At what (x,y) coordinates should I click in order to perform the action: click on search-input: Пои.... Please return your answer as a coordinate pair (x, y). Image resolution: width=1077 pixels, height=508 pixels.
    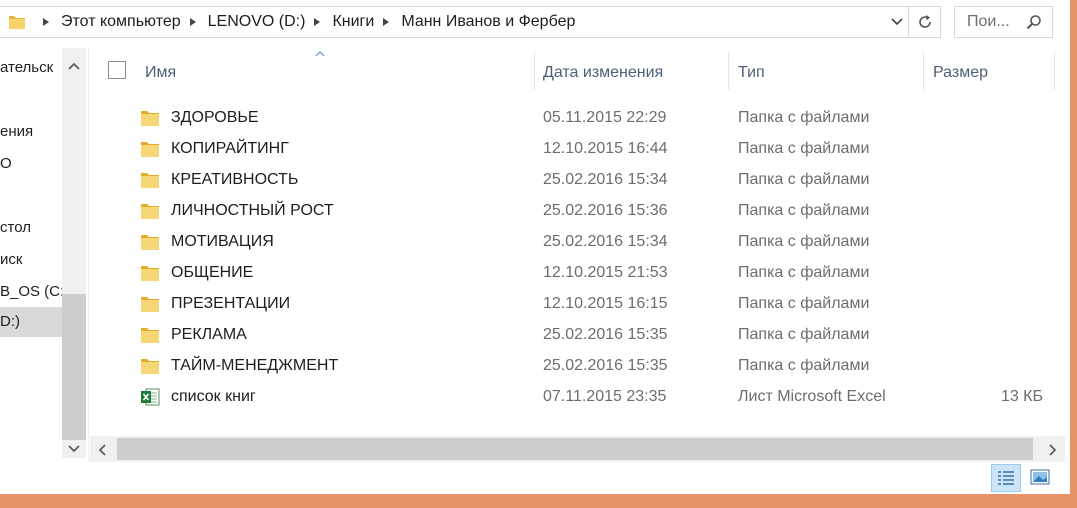
    Looking at the image, I should click on (1003, 22).